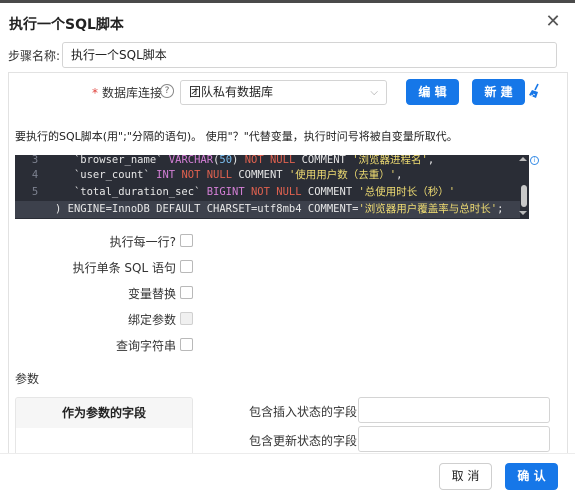  What do you see at coordinates (228, 192) in the screenshot?
I see `code-token: BIGINT` at bounding box center [228, 192].